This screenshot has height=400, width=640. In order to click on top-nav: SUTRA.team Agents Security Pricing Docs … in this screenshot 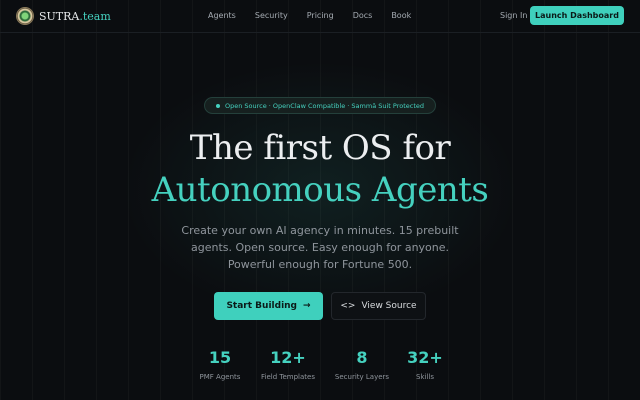, I will do `click(320, 16)`.